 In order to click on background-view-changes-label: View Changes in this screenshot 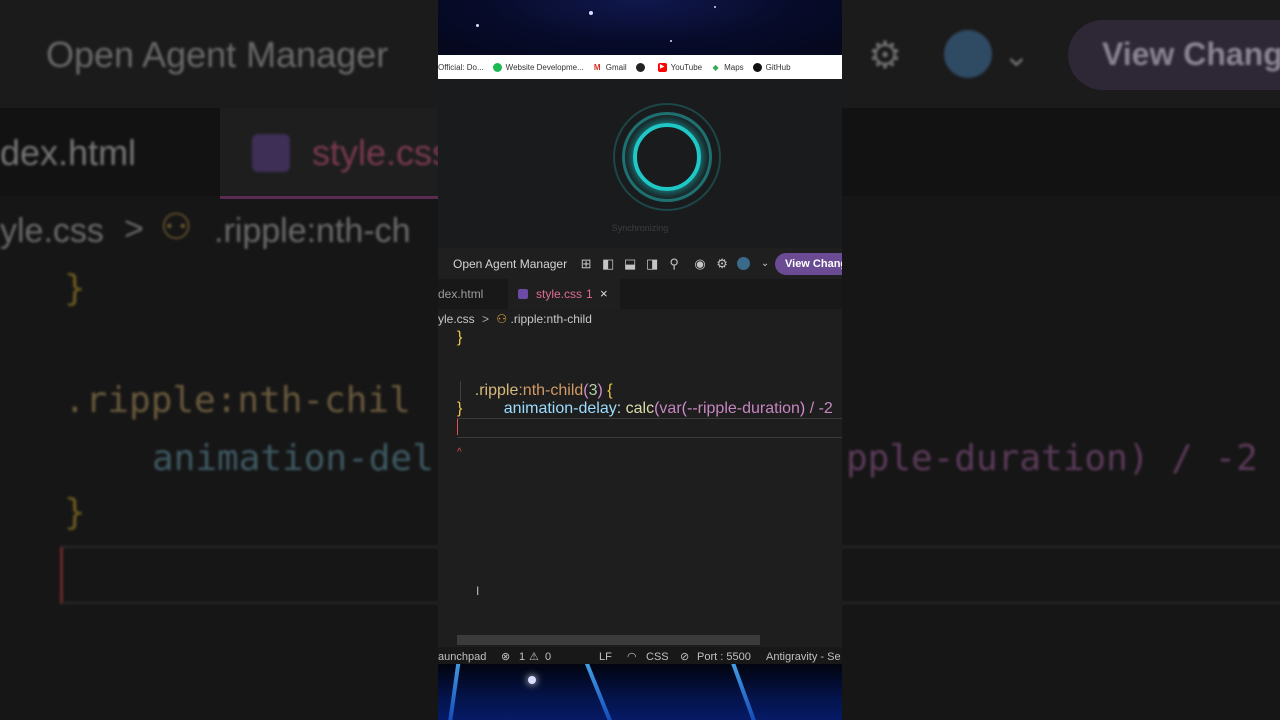, I will do `click(1191, 54)`.